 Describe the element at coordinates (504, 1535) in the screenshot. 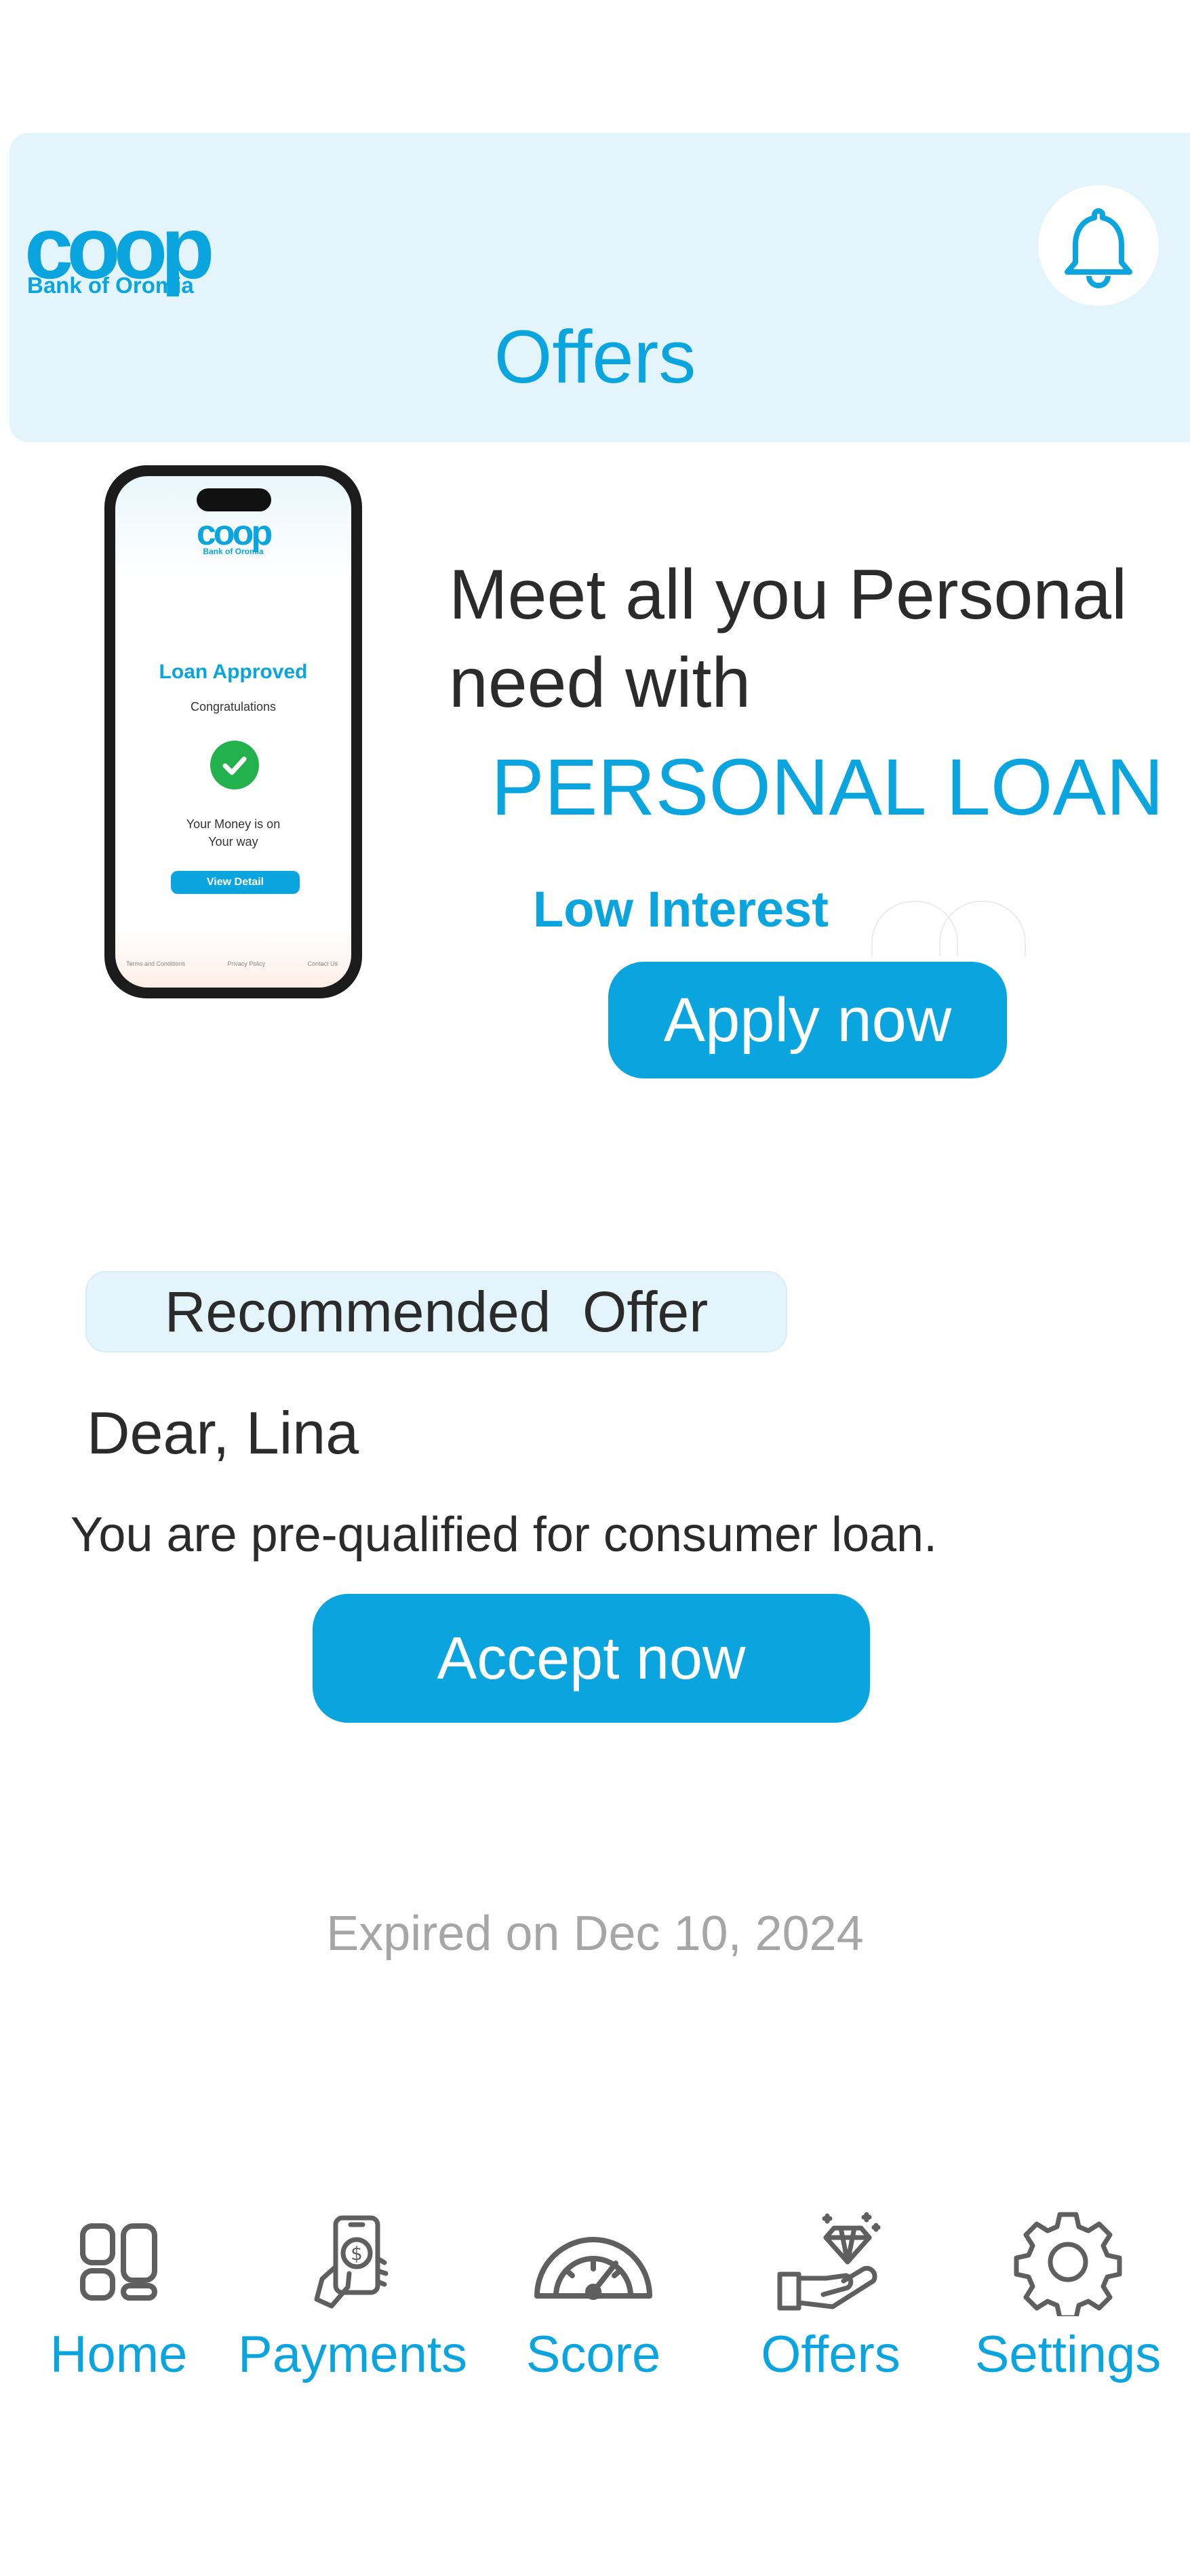

I see `prequalified-message: You are pre-qualified for consumer loan.` at that location.